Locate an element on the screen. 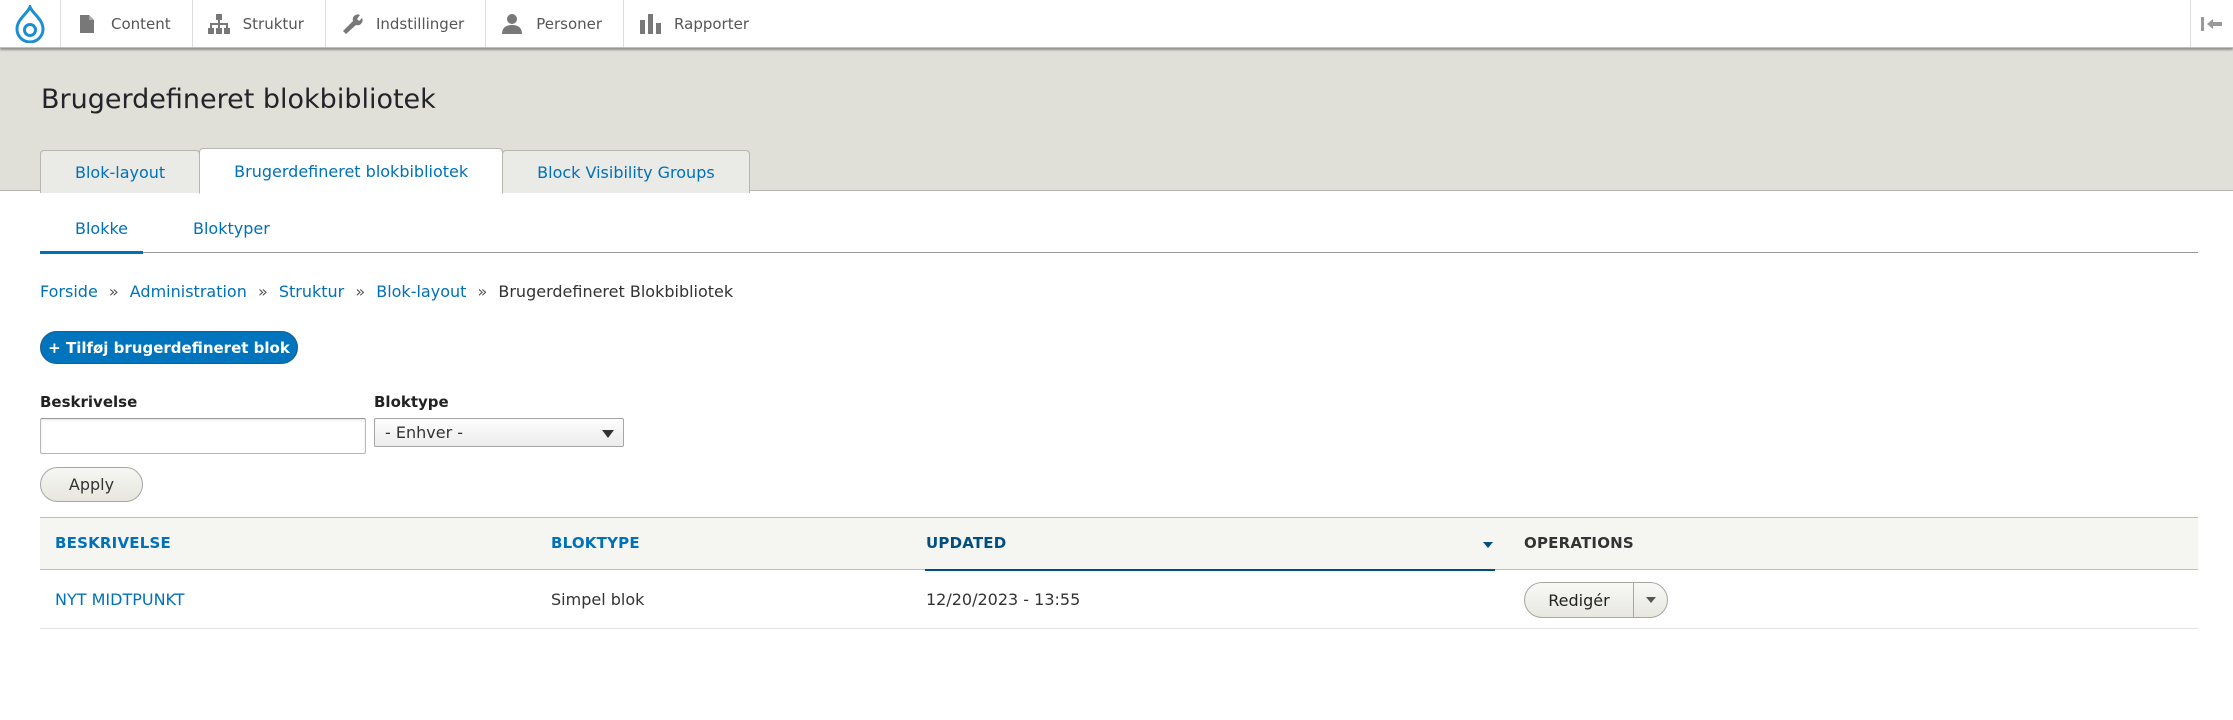 This screenshot has height=720, width=2233. toolbar-collapse-button is located at coordinates (2211, 23).